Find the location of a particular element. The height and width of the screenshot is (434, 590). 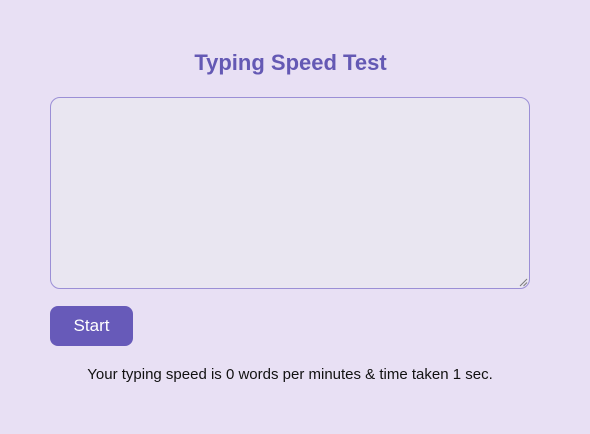

page-title: Typing Speed Test is located at coordinates (290, 62).